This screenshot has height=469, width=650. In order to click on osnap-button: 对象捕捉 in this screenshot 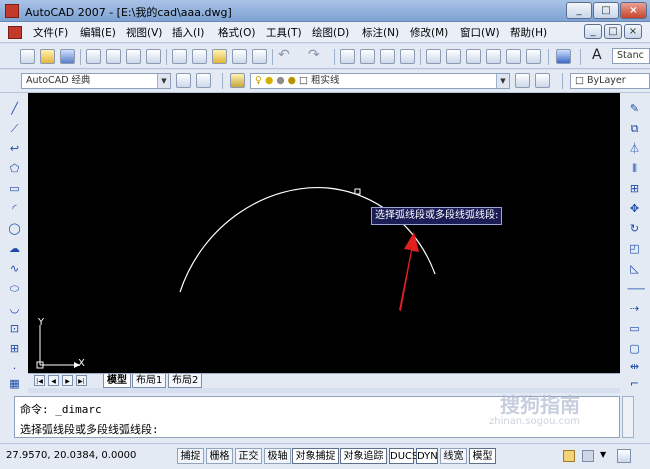, I will do `click(315, 456)`.